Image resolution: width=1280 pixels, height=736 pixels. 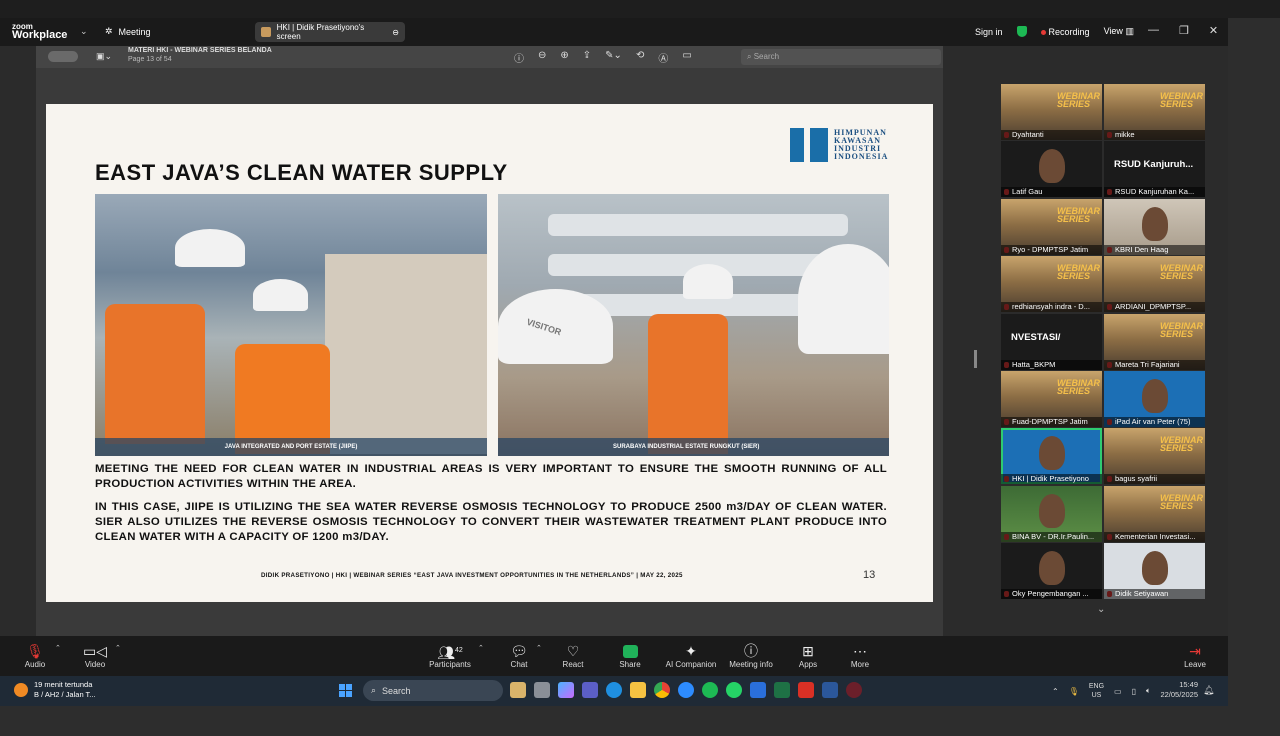 I want to click on copilot-icon, so click(x=566, y=690).